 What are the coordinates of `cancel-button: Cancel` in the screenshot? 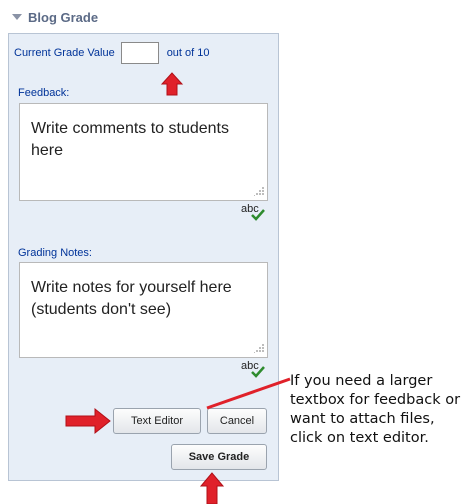 It's located at (237, 421).